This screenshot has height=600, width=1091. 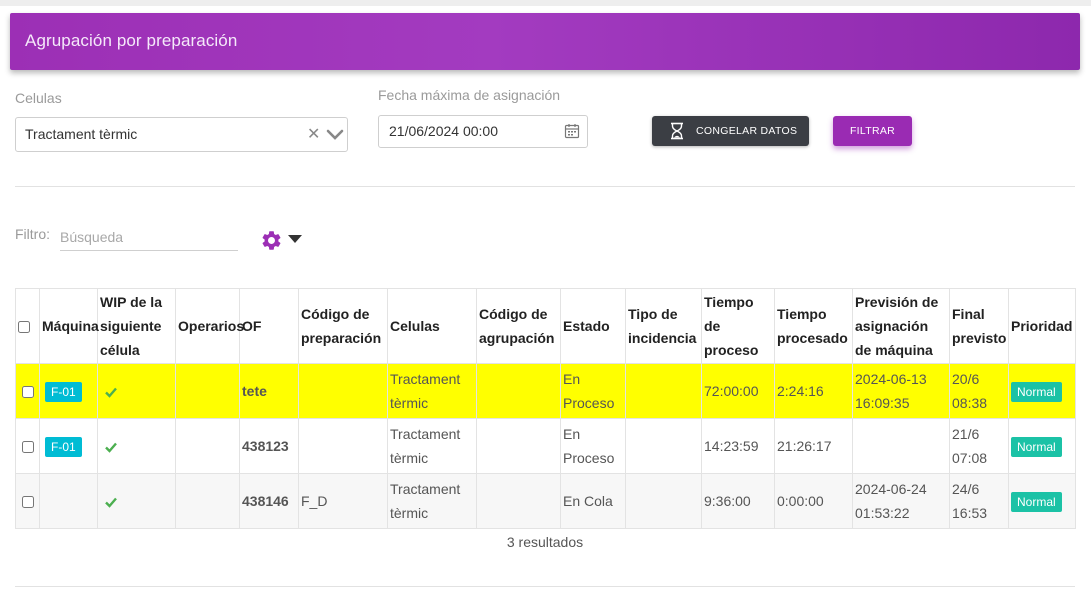 I want to click on celulas-select-value: Tractament tèrmic, so click(x=81, y=134).